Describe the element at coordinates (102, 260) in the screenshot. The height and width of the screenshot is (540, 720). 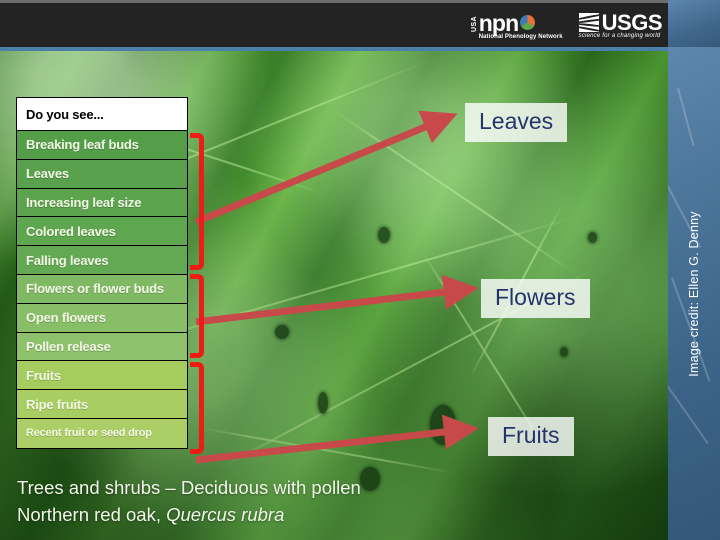
I see `checklist-row-falling-leaves: Falling leaves` at that location.